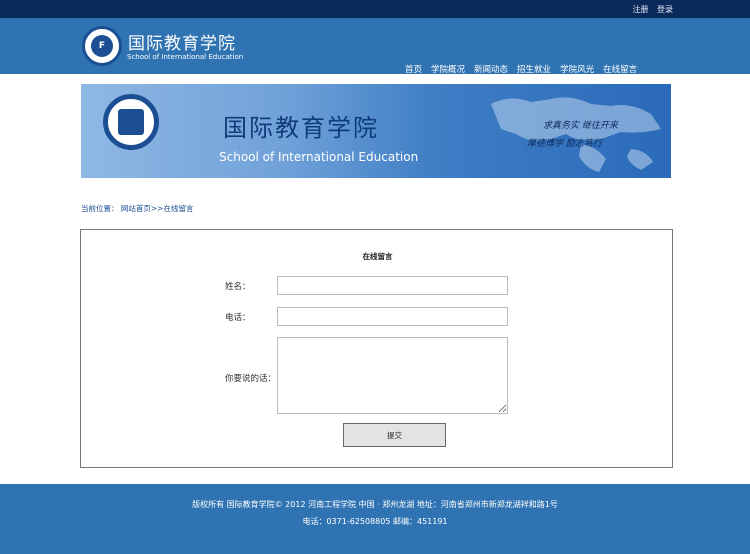  I want to click on school-name-cn: 国际教育学院, so click(182, 44).